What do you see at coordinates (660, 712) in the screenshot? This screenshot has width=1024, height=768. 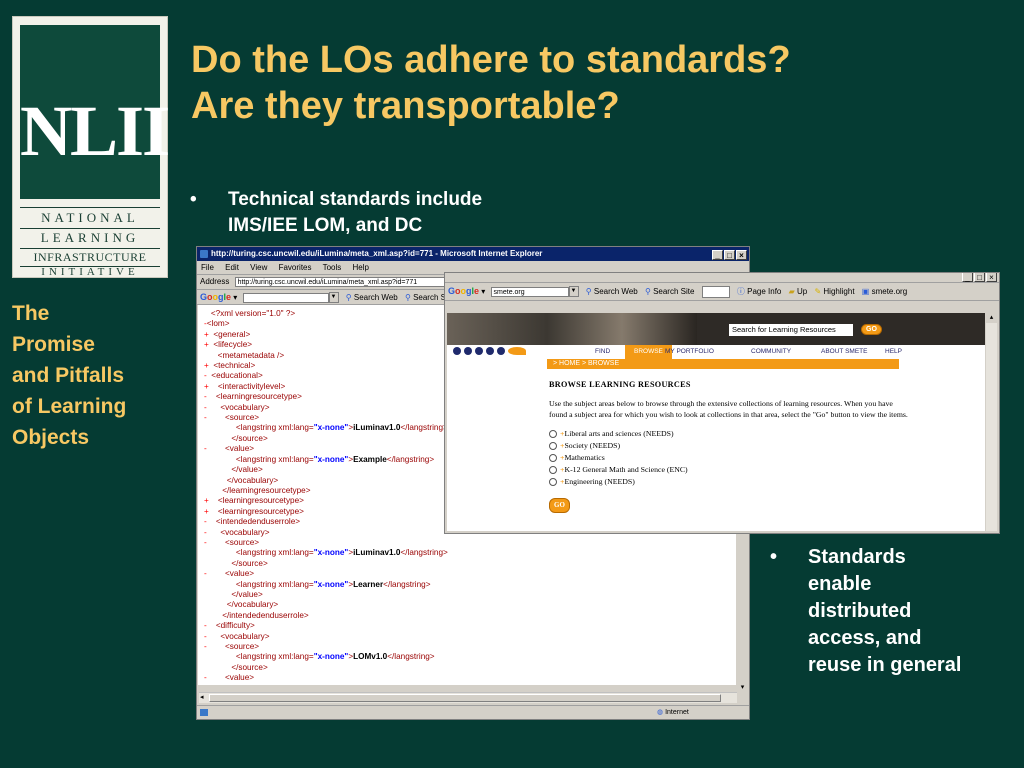 I see `globe-icon: ◍` at bounding box center [660, 712].